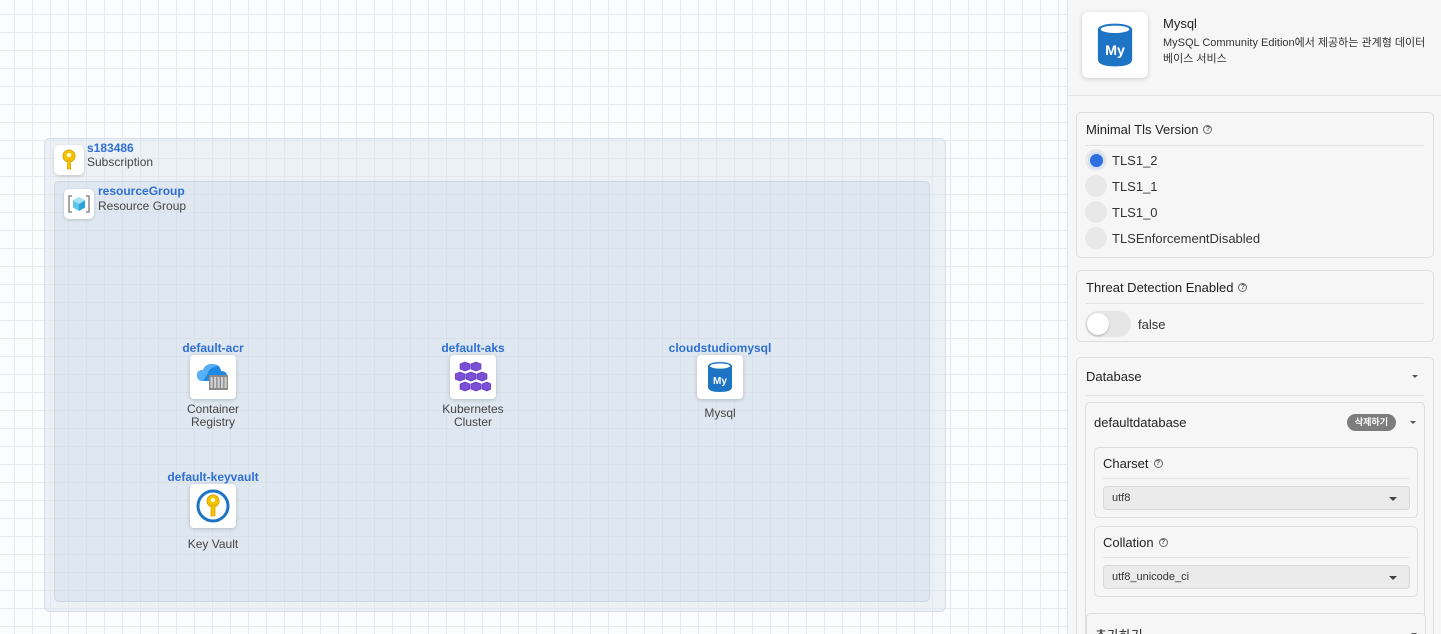 The width and height of the screenshot is (1441, 634). Describe the element at coordinates (213, 477) in the screenshot. I see `node-name: default-keyvault` at that location.